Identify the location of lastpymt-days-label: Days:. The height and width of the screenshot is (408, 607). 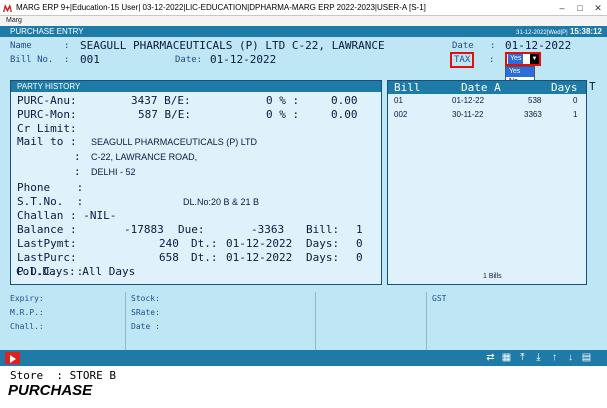
(323, 243).